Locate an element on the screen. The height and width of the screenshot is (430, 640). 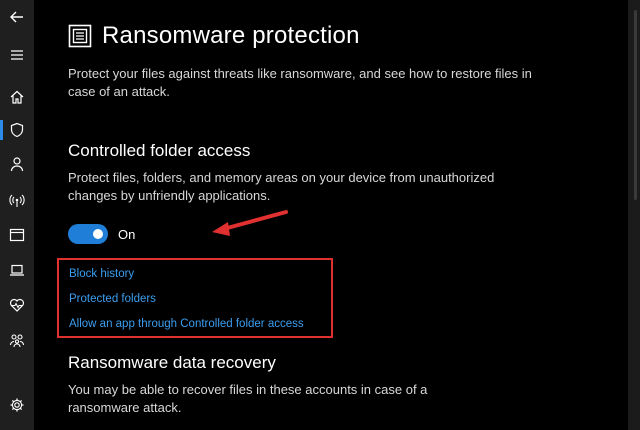
home-icon is located at coordinates (17, 97).